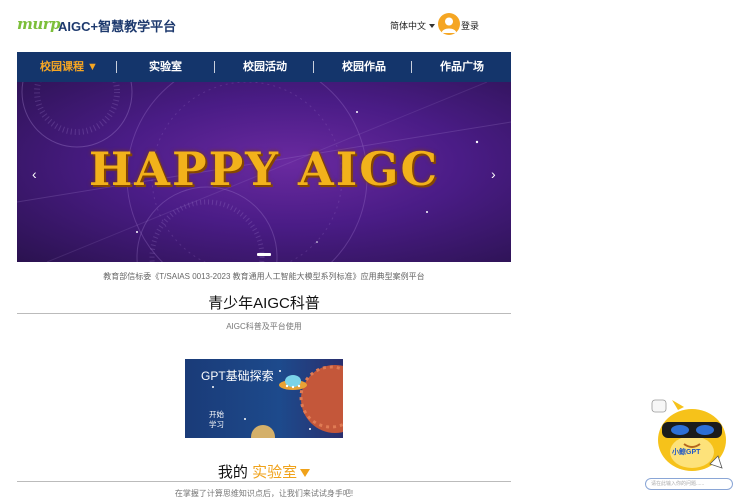 The image size is (739, 500). What do you see at coordinates (232, 472) in the screenshot?
I see `lab-title-prefix: 我的` at bounding box center [232, 472].